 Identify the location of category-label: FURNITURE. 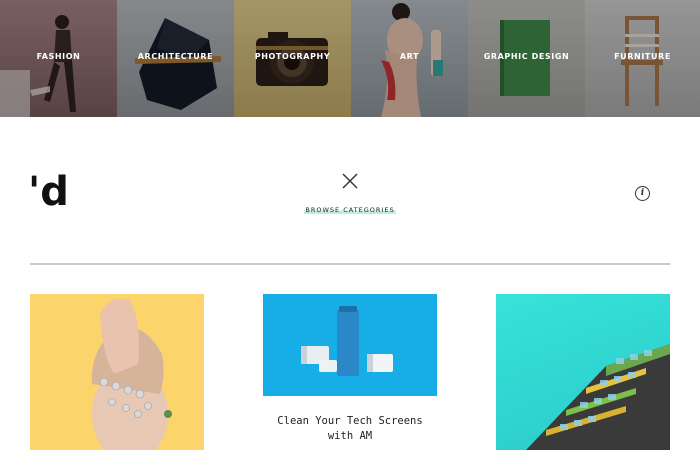
(642, 56).